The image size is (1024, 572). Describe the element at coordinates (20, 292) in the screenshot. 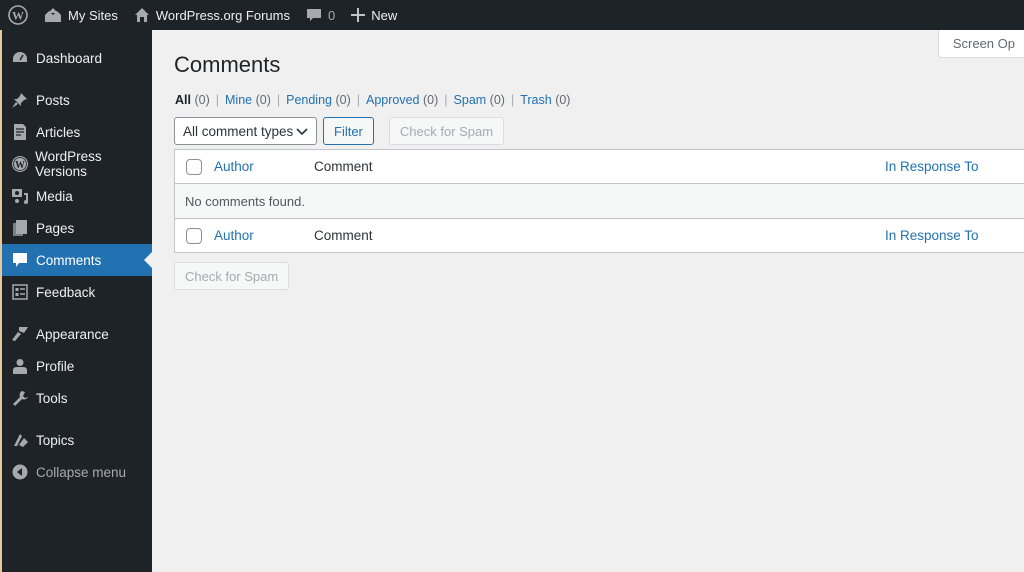

I see `feedback-icon` at that location.